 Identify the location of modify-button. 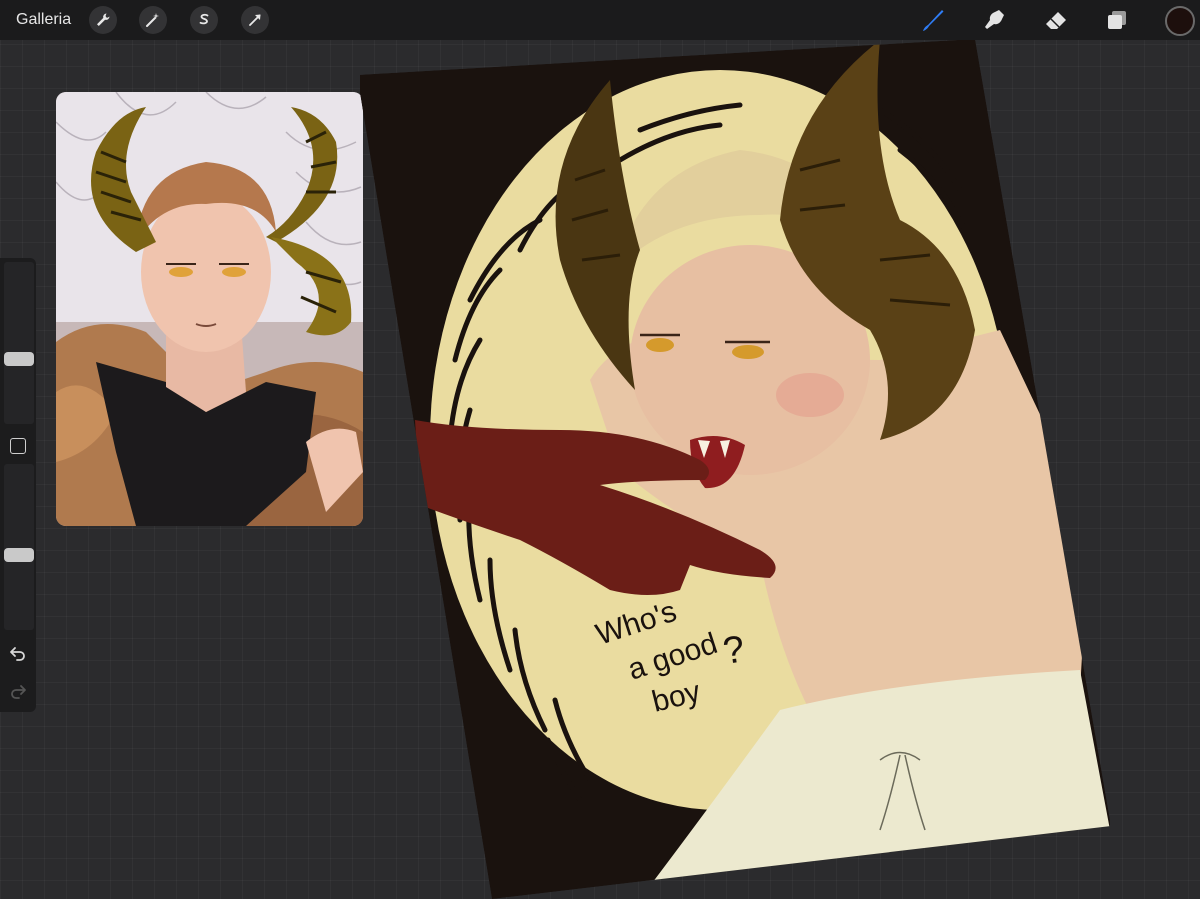
(18, 446).